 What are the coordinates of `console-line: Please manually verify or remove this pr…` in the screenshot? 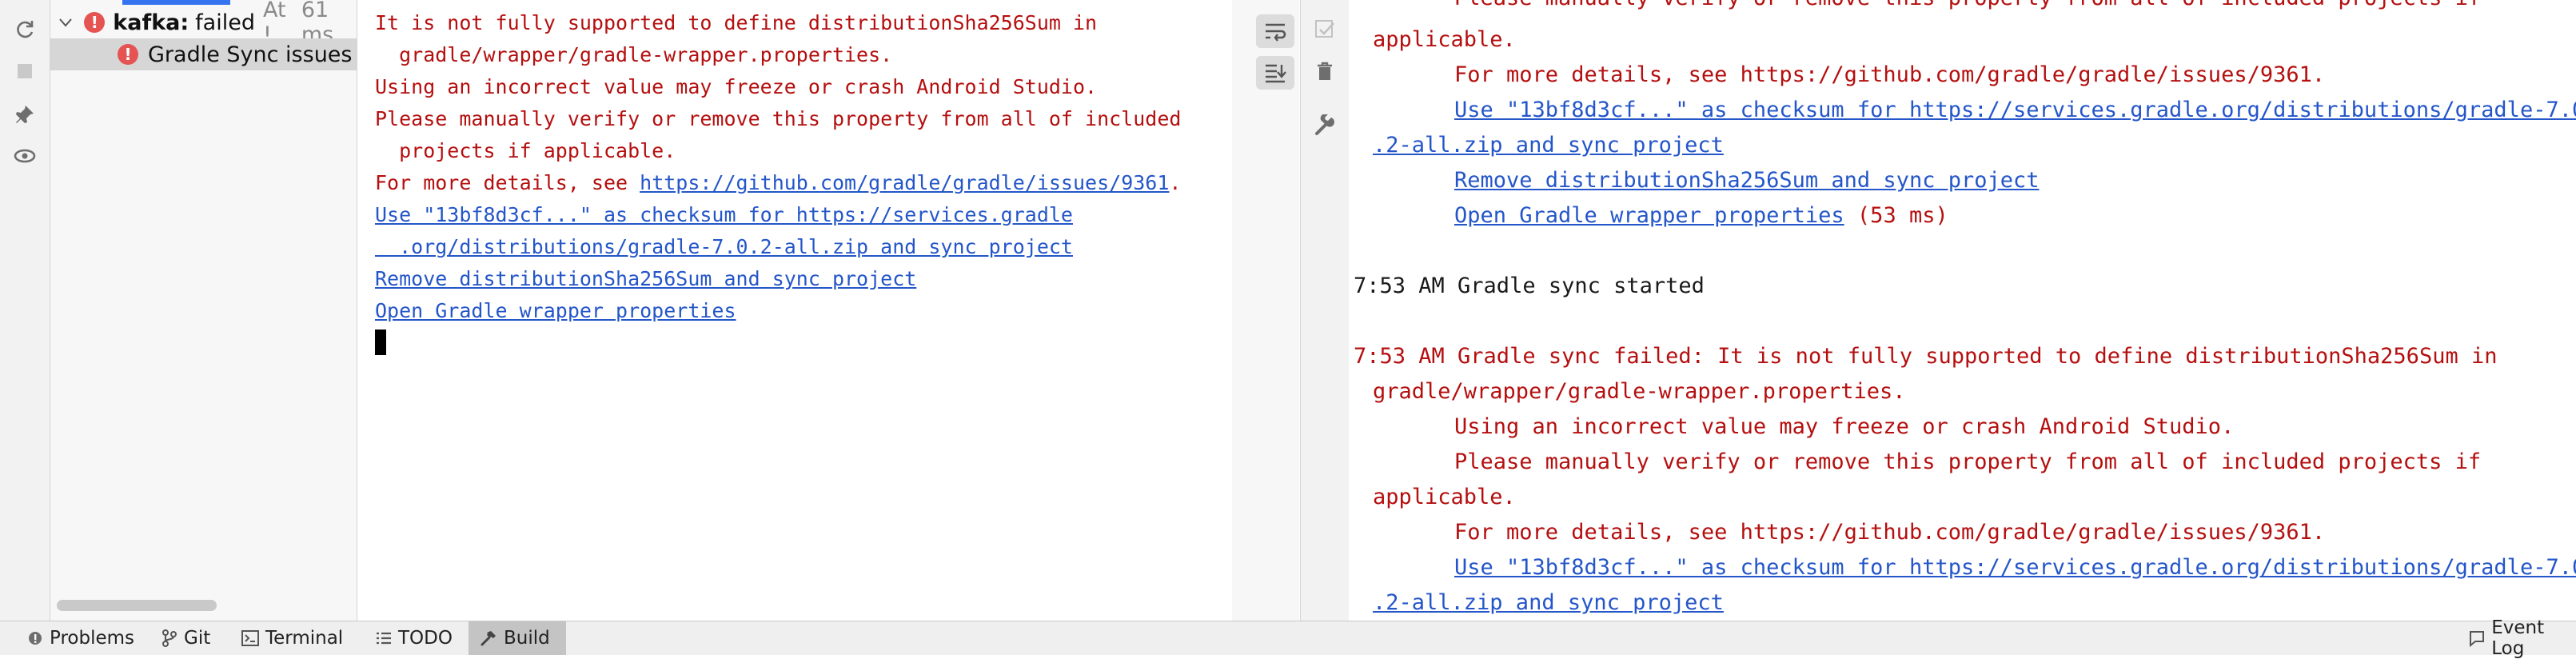 It's located at (778, 119).